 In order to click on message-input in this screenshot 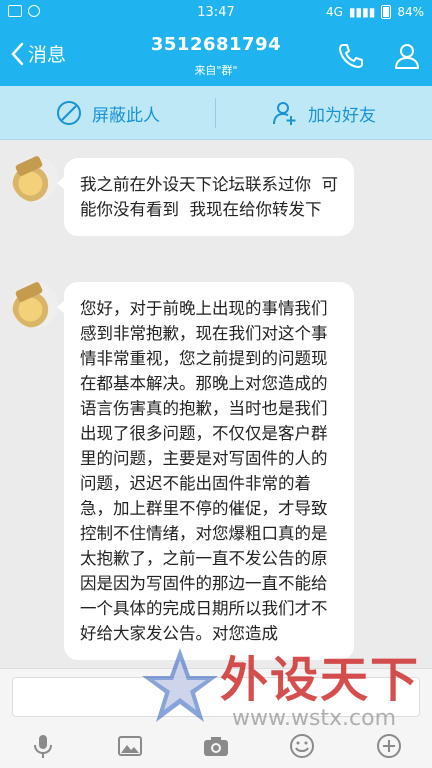, I will do `click(216, 697)`.